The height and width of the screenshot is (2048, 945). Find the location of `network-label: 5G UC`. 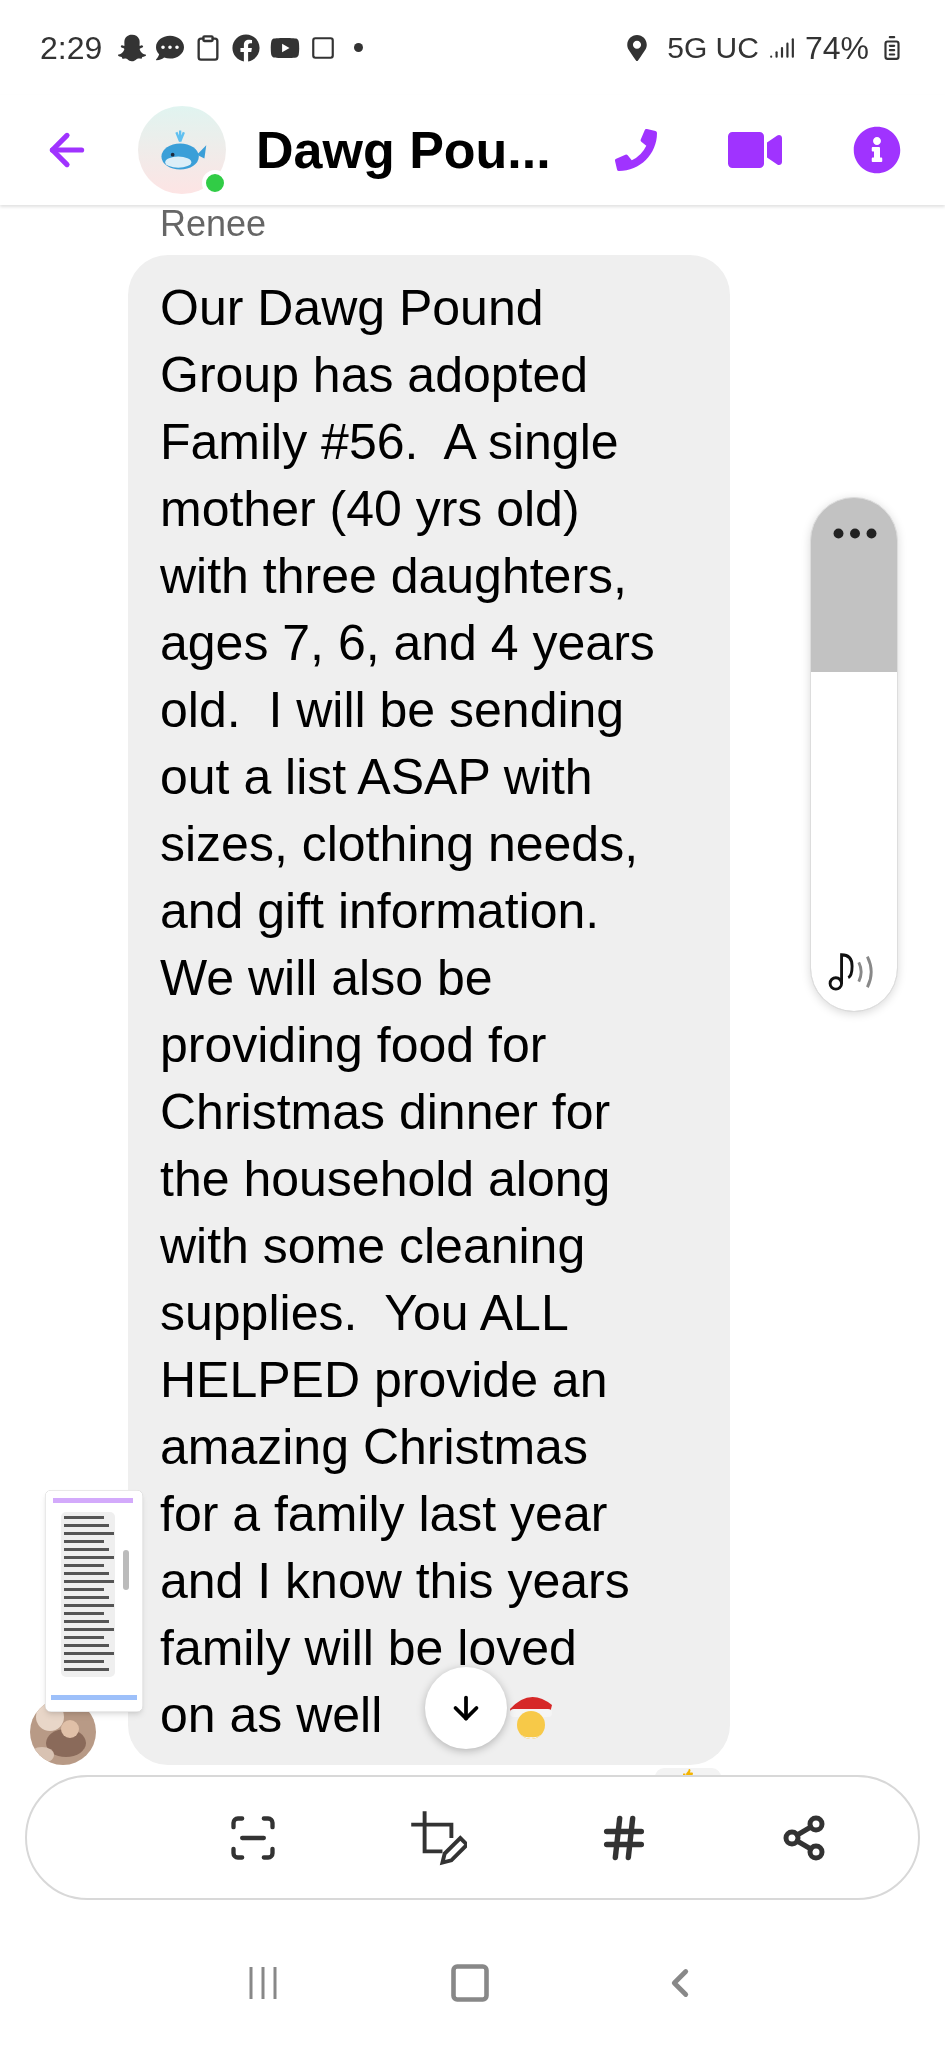

network-label: 5G UC is located at coordinates (713, 48).